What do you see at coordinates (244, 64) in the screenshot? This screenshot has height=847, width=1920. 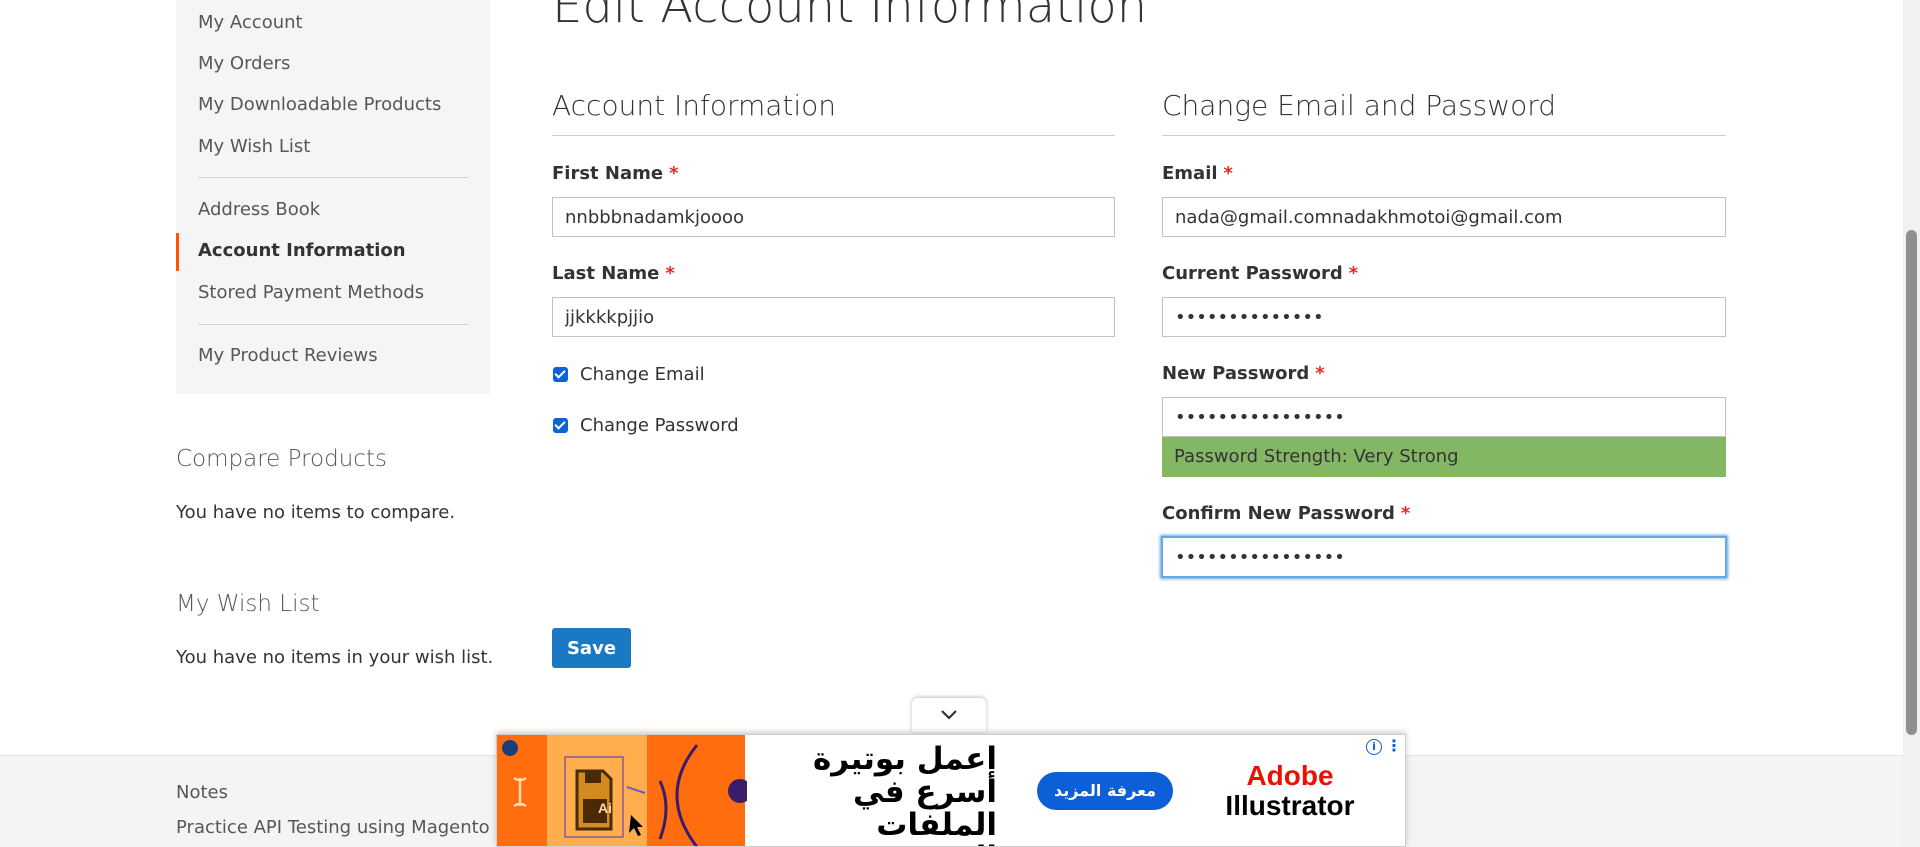 I see `nav-item-my-orders: My Orders` at bounding box center [244, 64].